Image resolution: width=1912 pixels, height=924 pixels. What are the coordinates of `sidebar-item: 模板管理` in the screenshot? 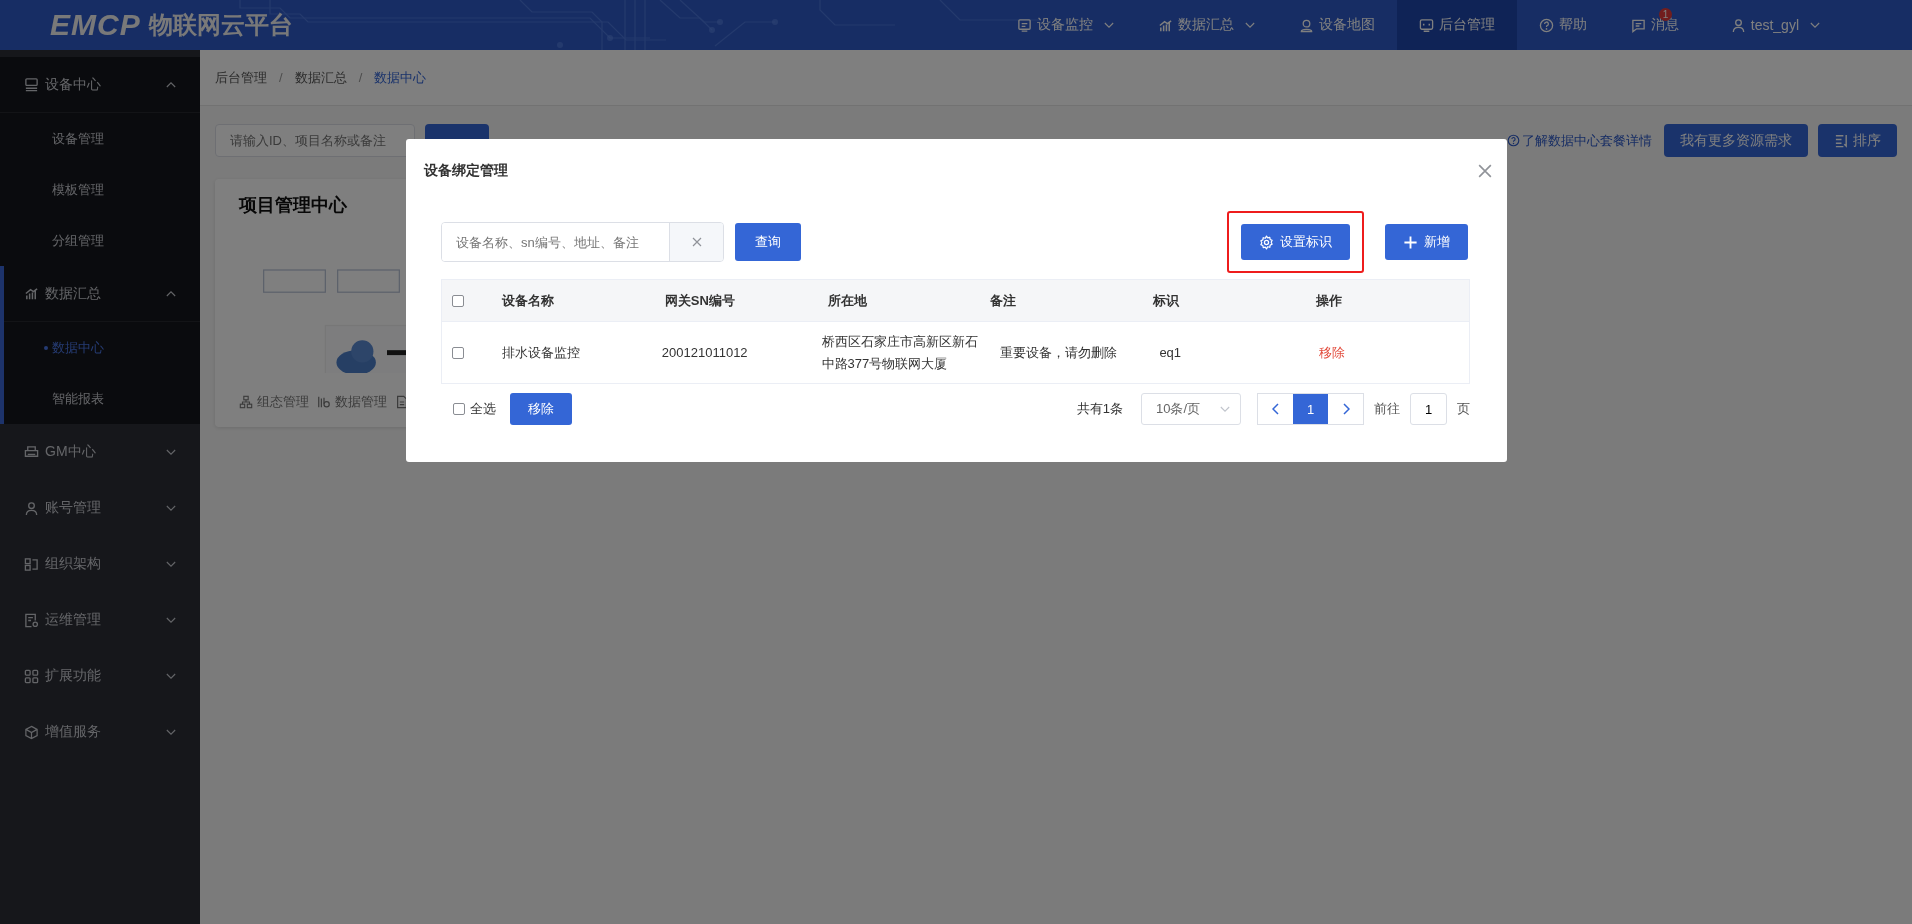 It's located at (100, 189).